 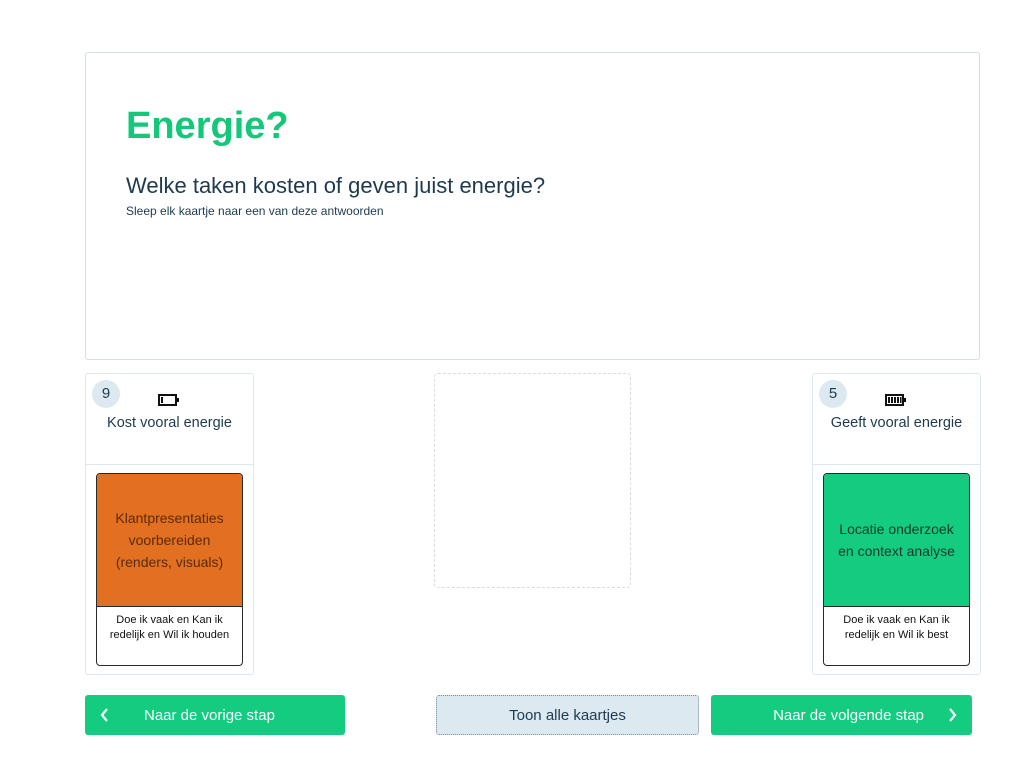 What do you see at coordinates (896, 423) in the screenshot?
I see `column-label: Geeft vooral energie` at bounding box center [896, 423].